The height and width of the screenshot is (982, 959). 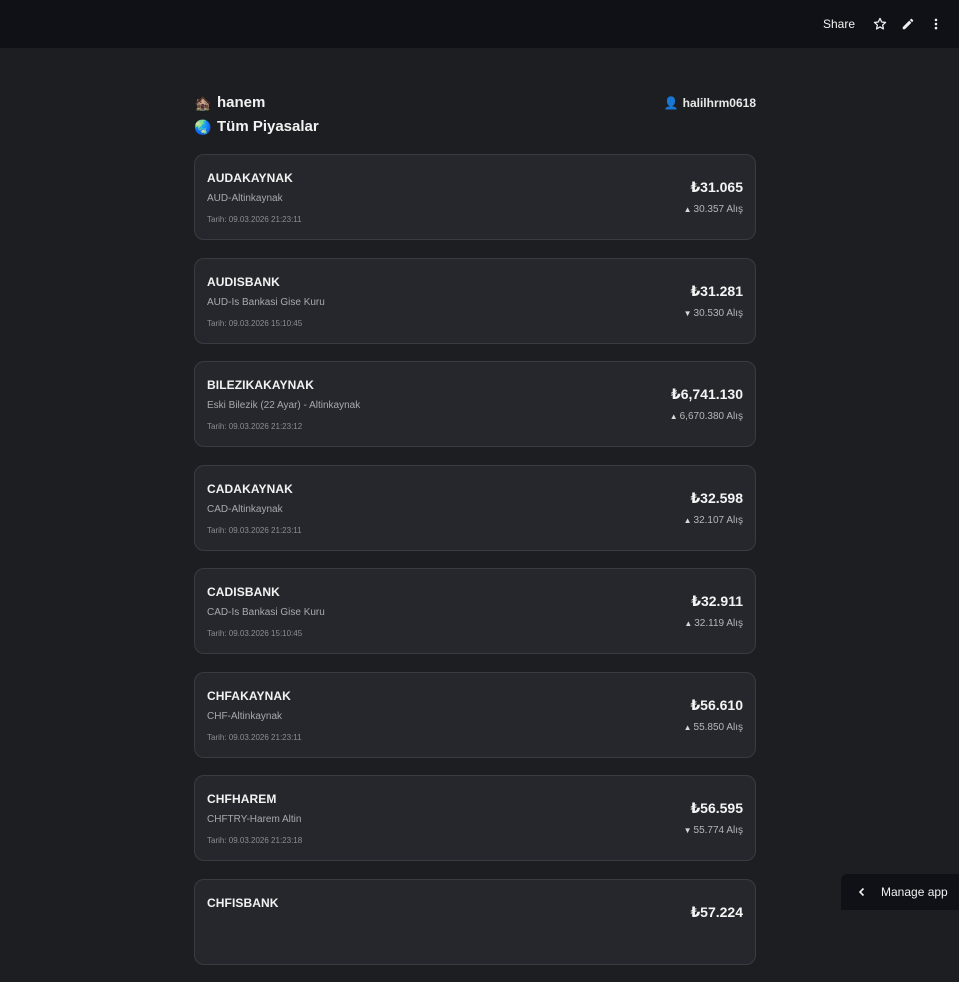 What do you see at coordinates (254, 840) in the screenshot?
I see `card-date: Tarih: 09.03.2026 21:23:18` at bounding box center [254, 840].